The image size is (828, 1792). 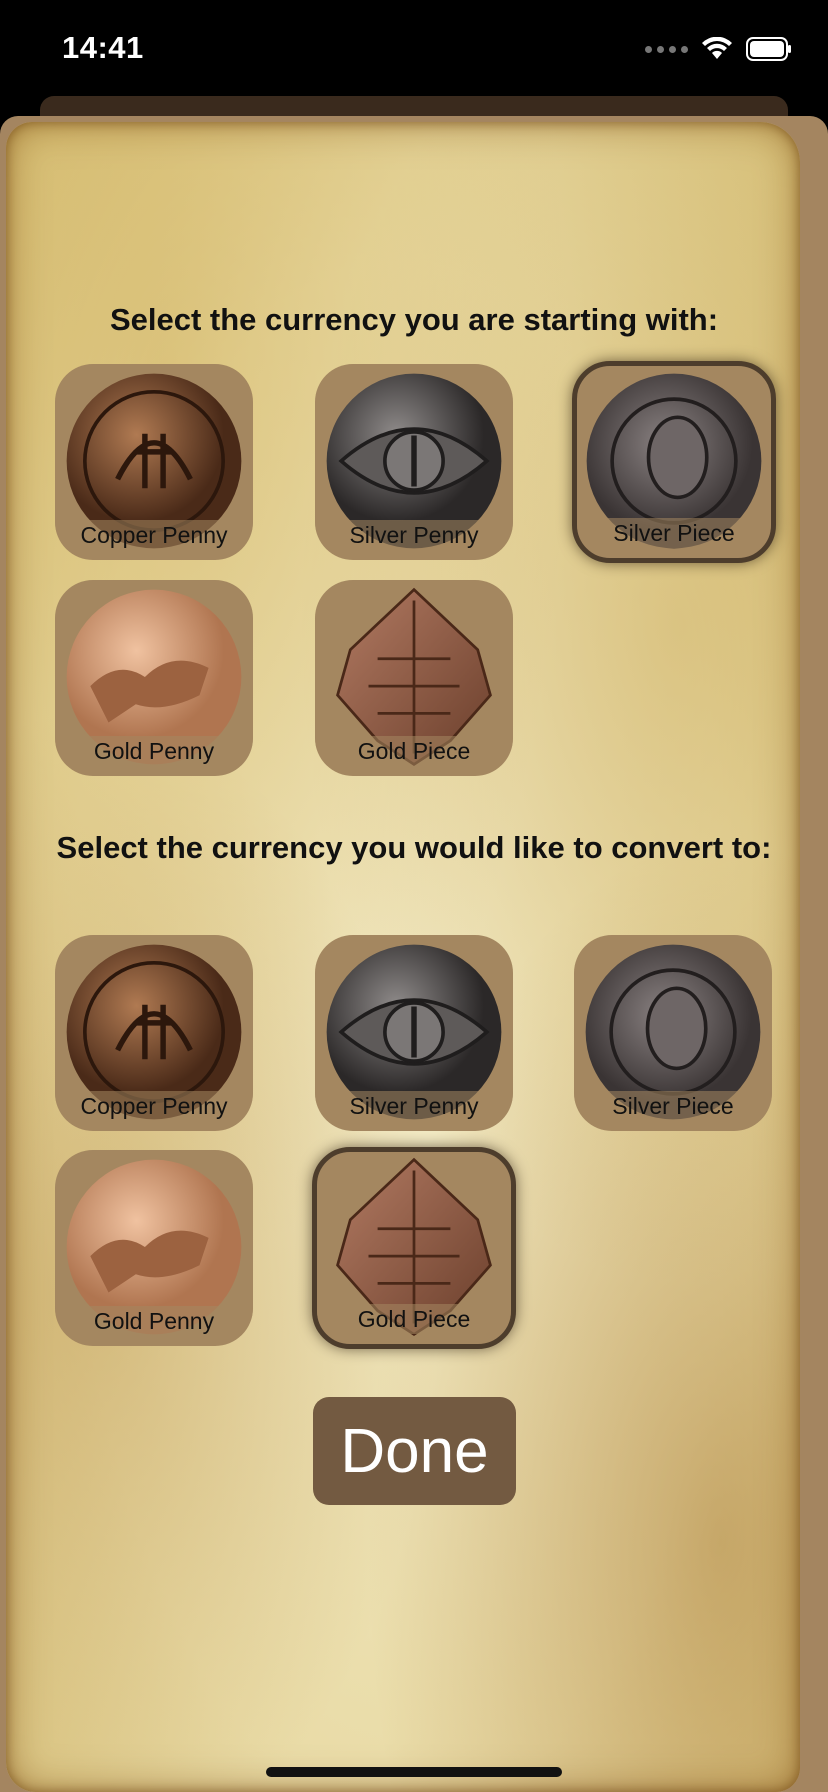 What do you see at coordinates (414, 462) in the screenshot?
I see `from-silver-penny-button: Silver Penny` at bounding box center [414, 462].